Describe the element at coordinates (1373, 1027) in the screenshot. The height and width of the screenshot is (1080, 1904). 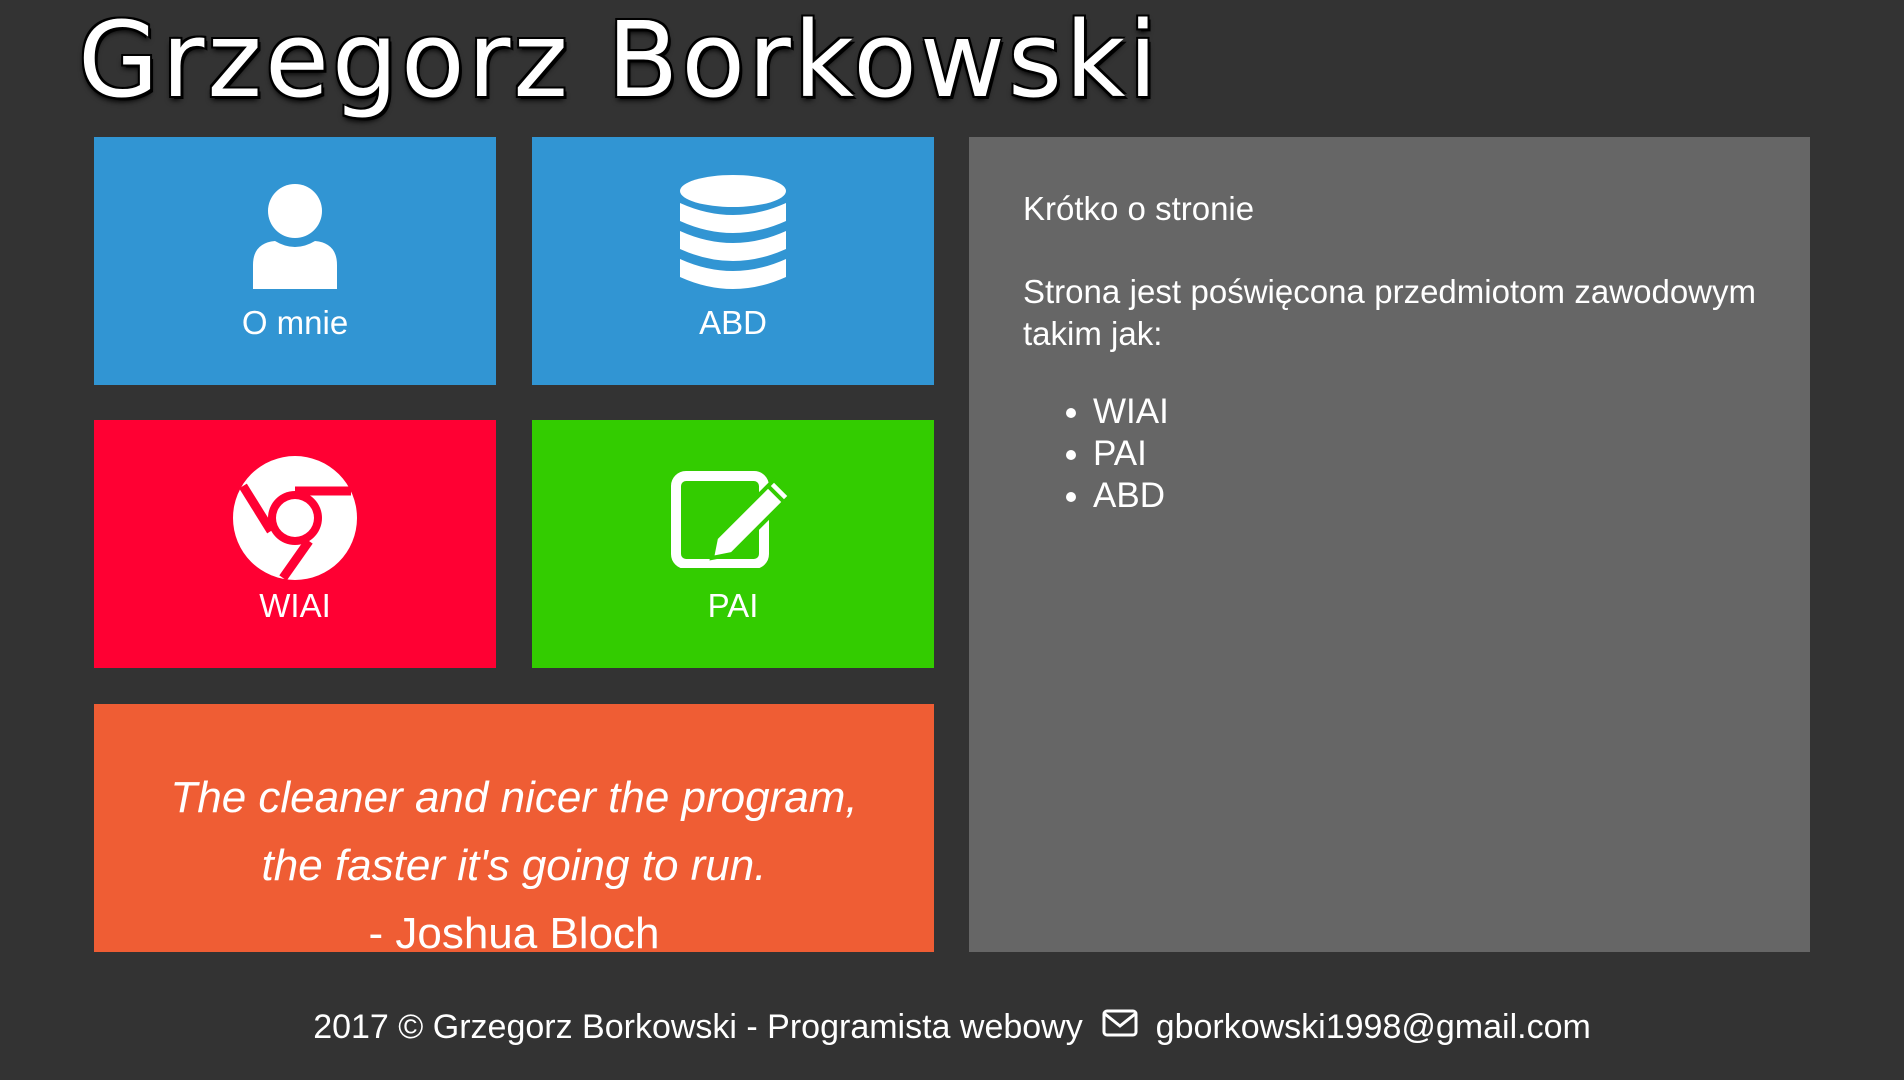
I see `footer-email-link: gborkowski1998@gmail.com` at that location.